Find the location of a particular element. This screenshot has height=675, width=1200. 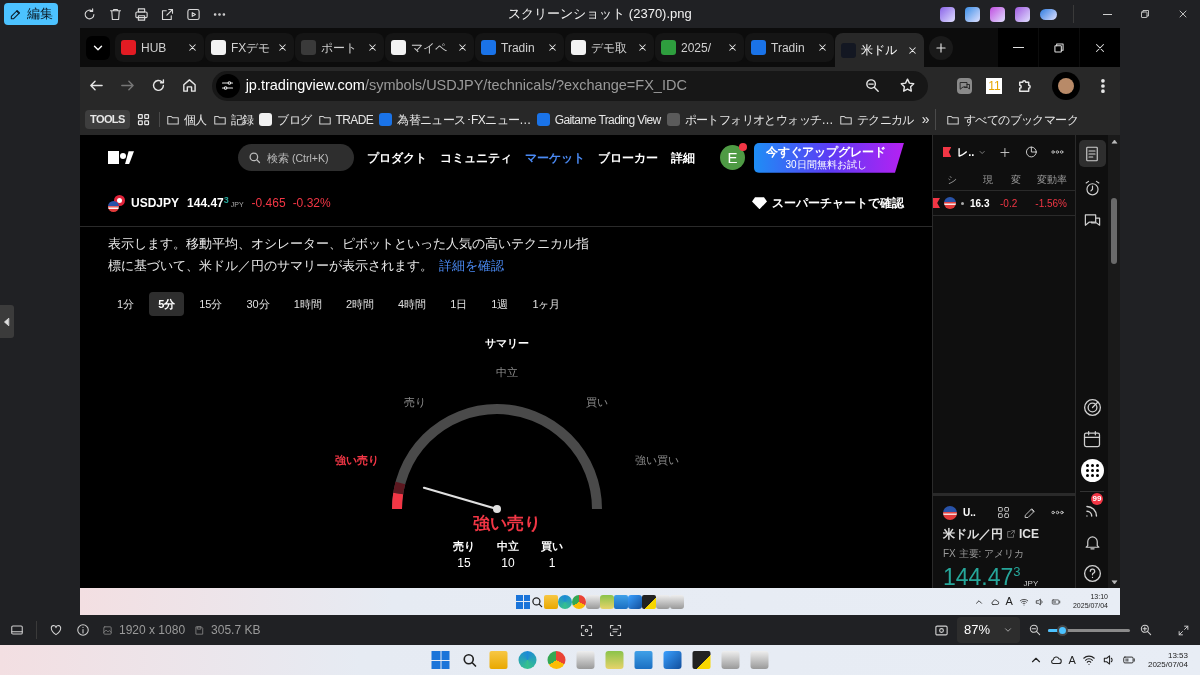

favorite-icon is located at coordinates (56, 630).